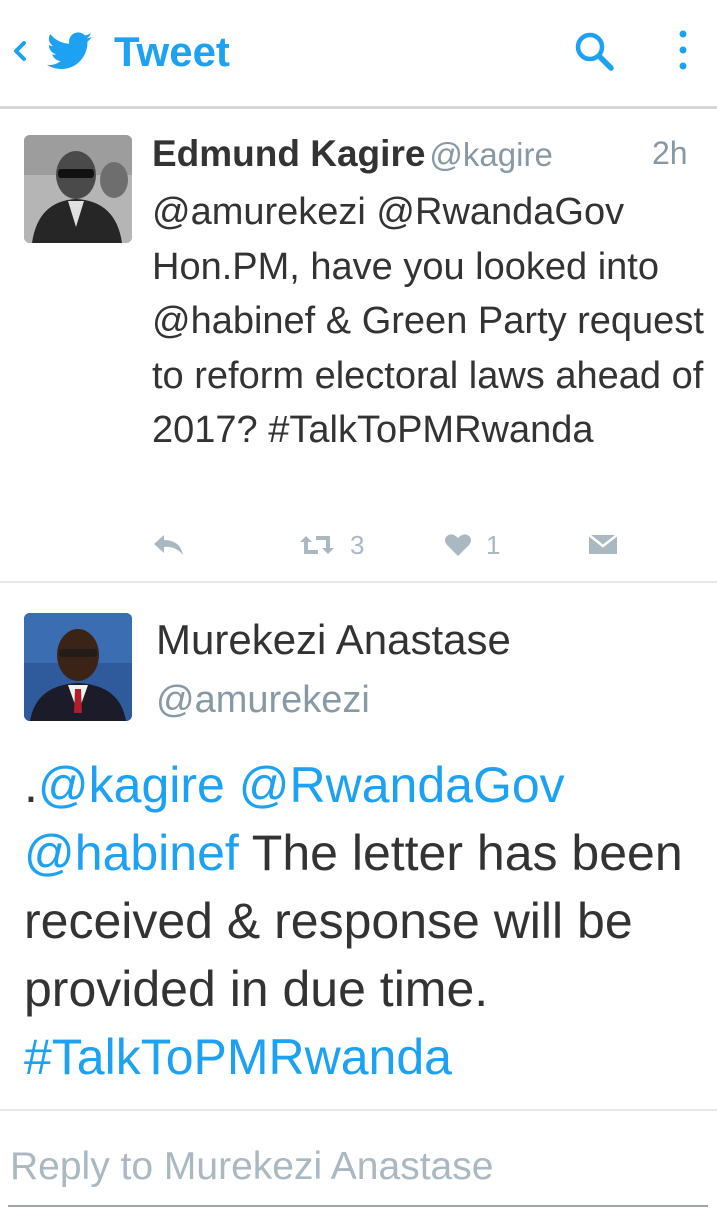 This screenshot has width=717, height=1215. I want to click on tweet-text-segment: Hon.PM, have you looked into, so click(405, 266).